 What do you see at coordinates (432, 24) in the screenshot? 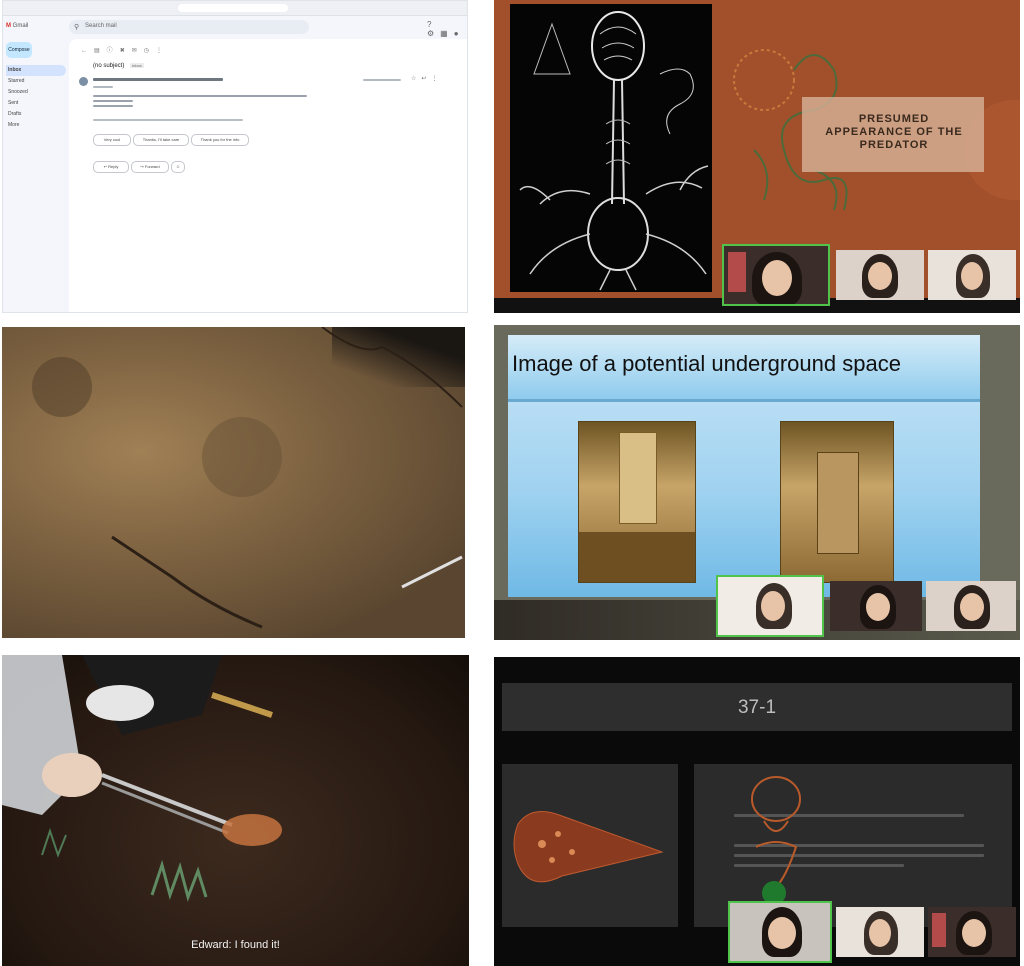
I see `help-icon: ?` at bounding box center [432, 24].